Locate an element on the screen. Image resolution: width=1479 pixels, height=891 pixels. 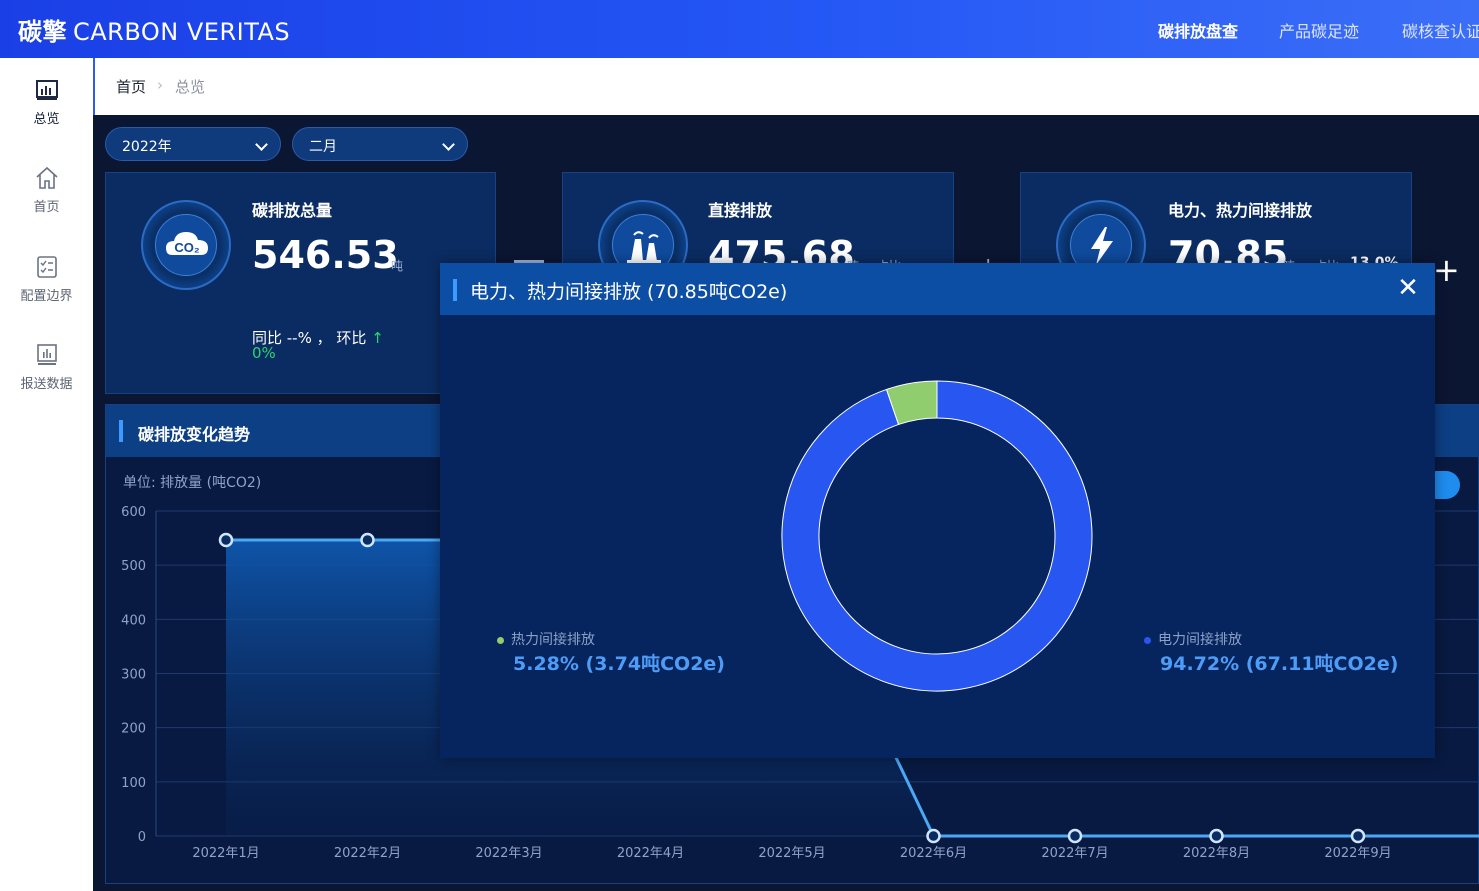
legend-heat-name: 热力间接排放 is located at coordinates (553, 640).